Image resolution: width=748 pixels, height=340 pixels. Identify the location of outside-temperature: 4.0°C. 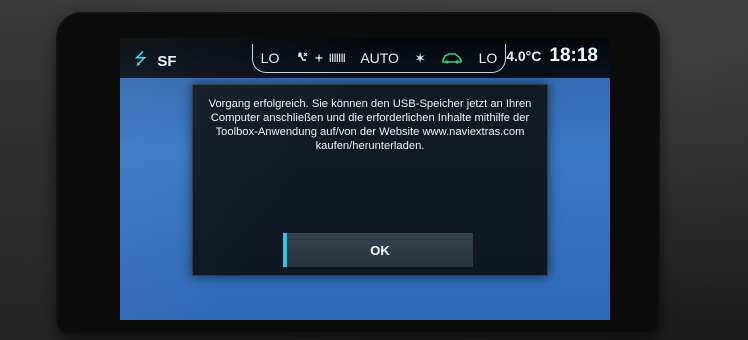
(524, 56).